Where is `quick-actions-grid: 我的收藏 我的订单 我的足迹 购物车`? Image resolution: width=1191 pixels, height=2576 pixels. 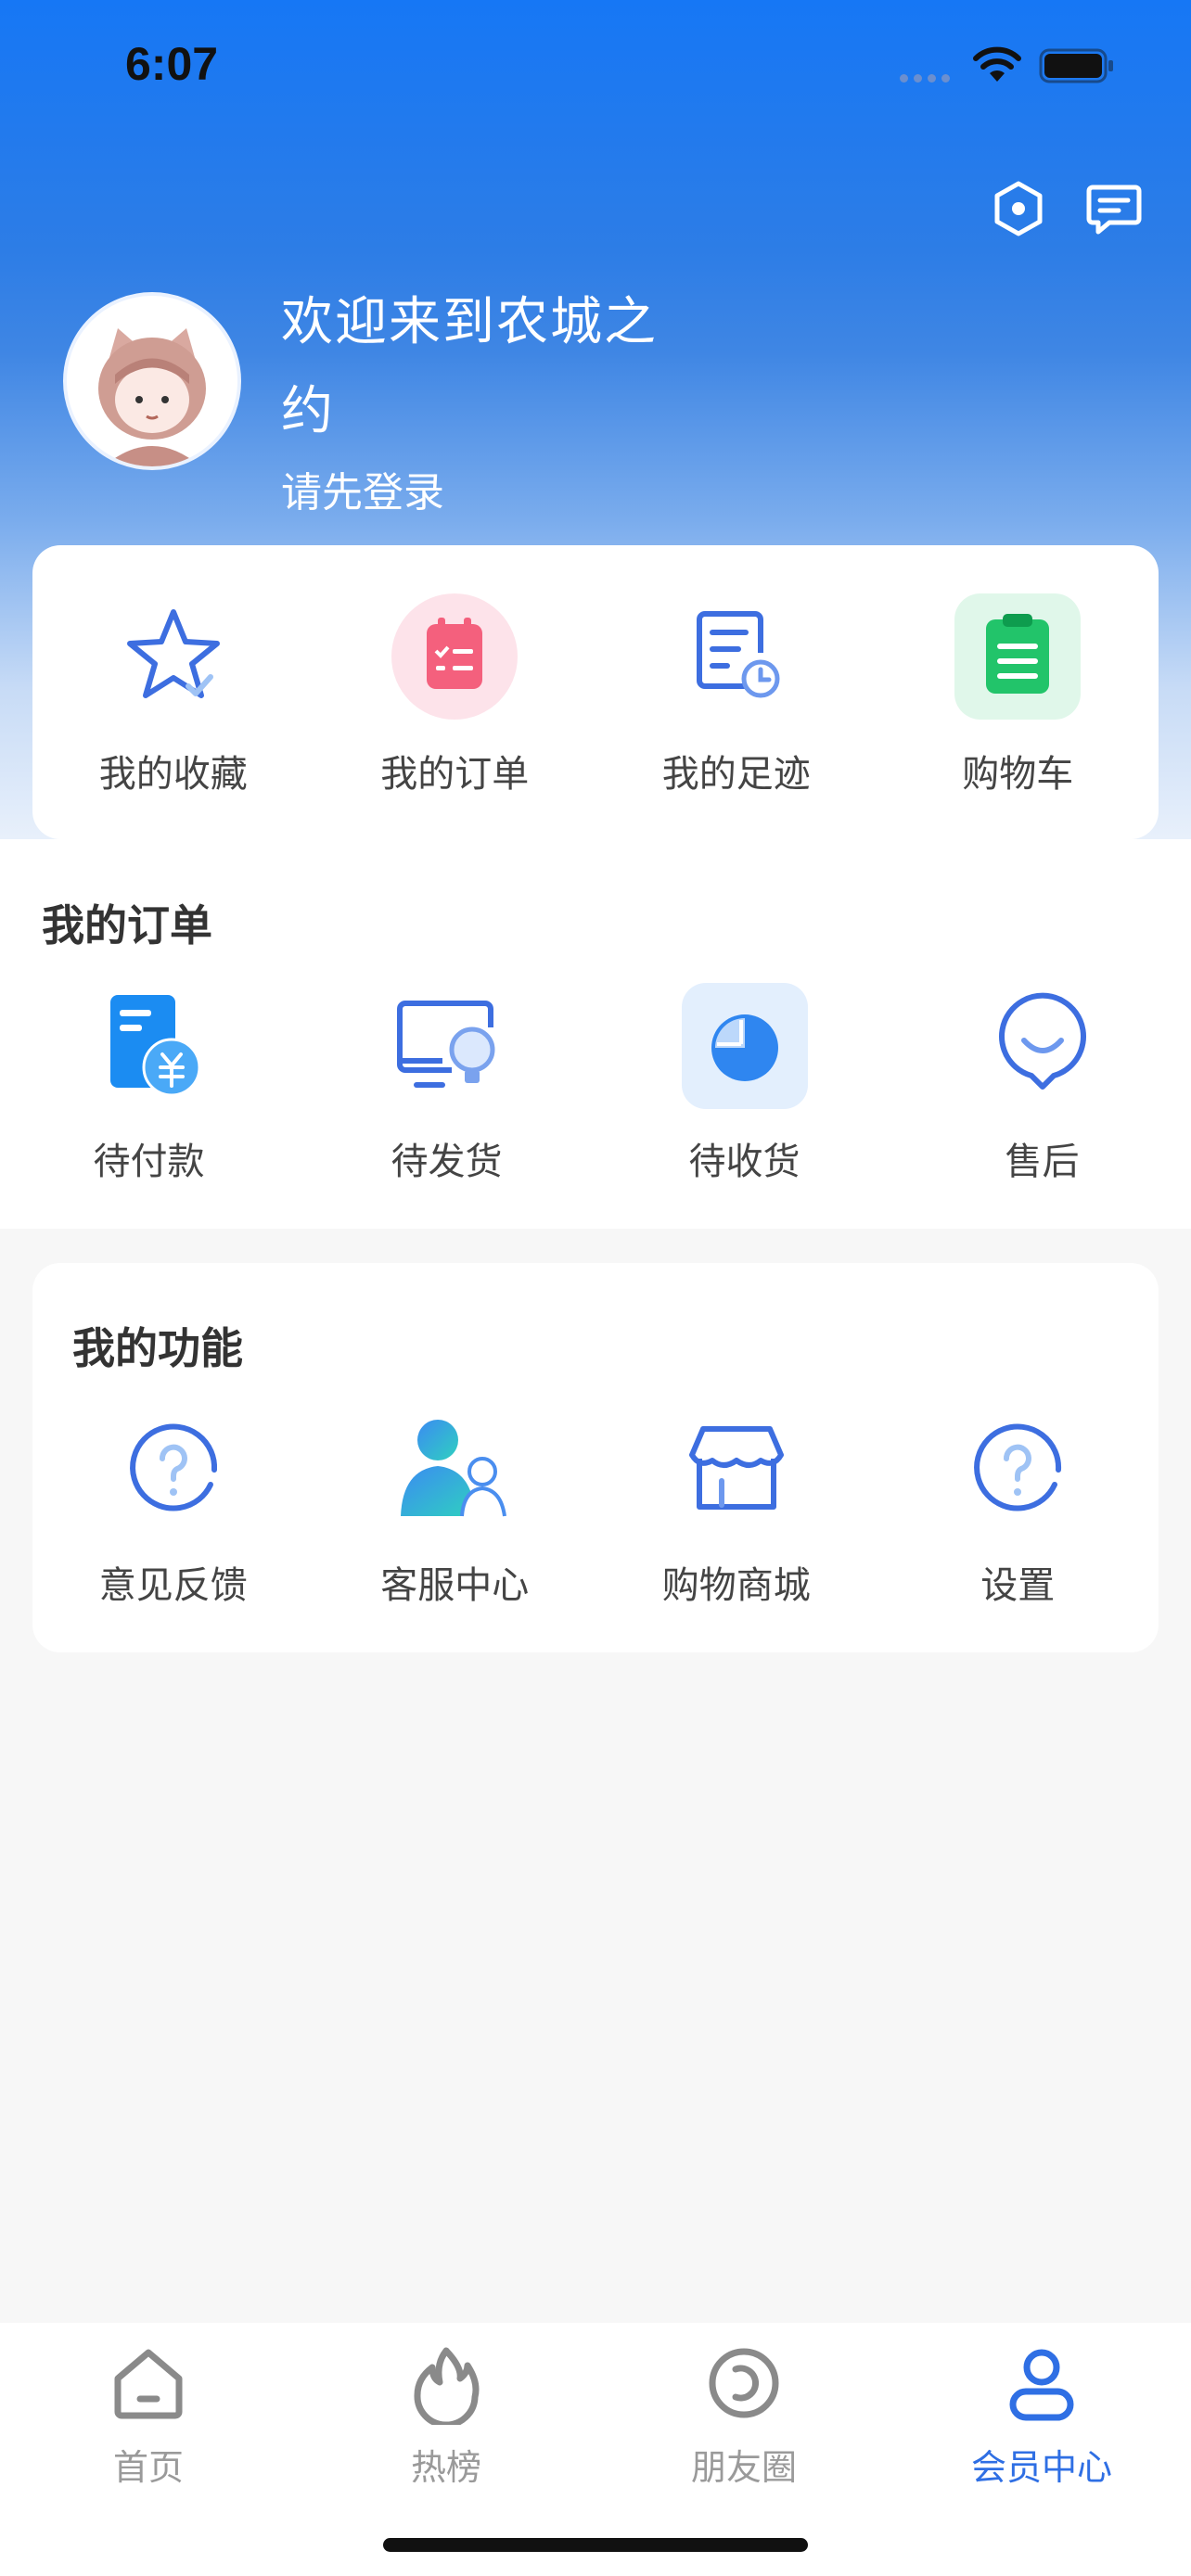 quick-actions-grid: 我的收藏 我的订单 我的足迹 购物车 is located at coordinates (595, 695).